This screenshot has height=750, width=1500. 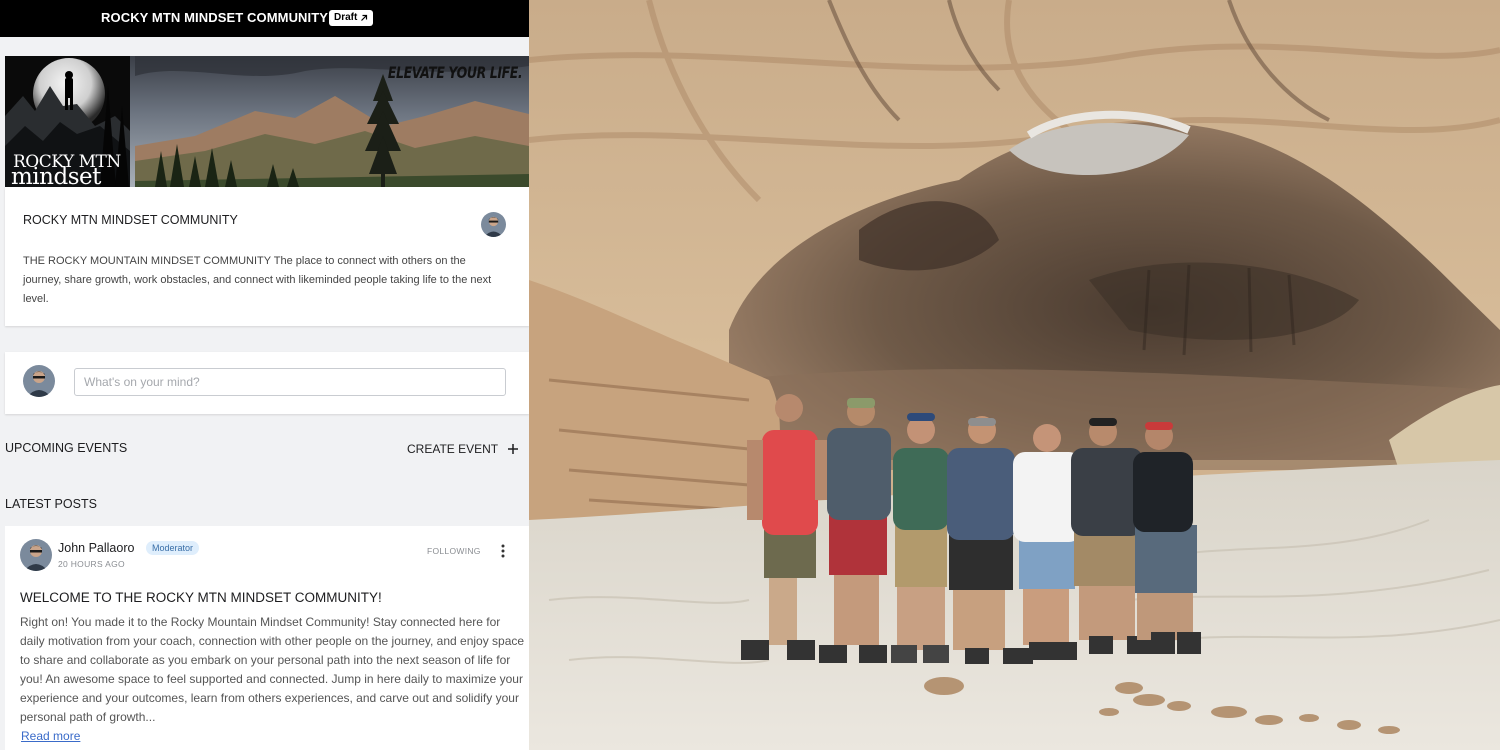 What do you see at coordinates (56, 175) in the screenshot?
I see `banner-logo-bottom: mindset` at bounding box center [56, 175].